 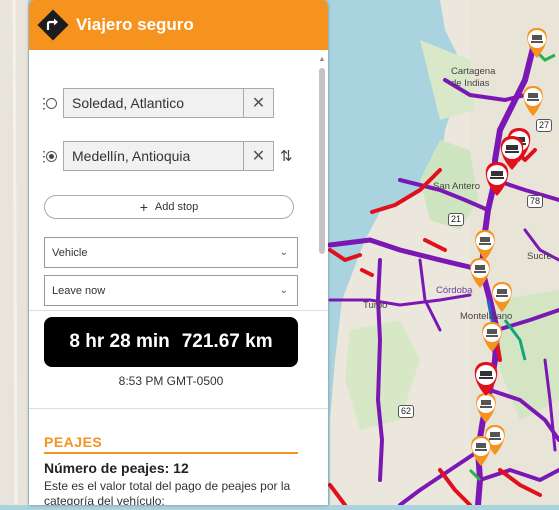 I want to click on departure-select-value: Leave now, so click(x=79, y=290).